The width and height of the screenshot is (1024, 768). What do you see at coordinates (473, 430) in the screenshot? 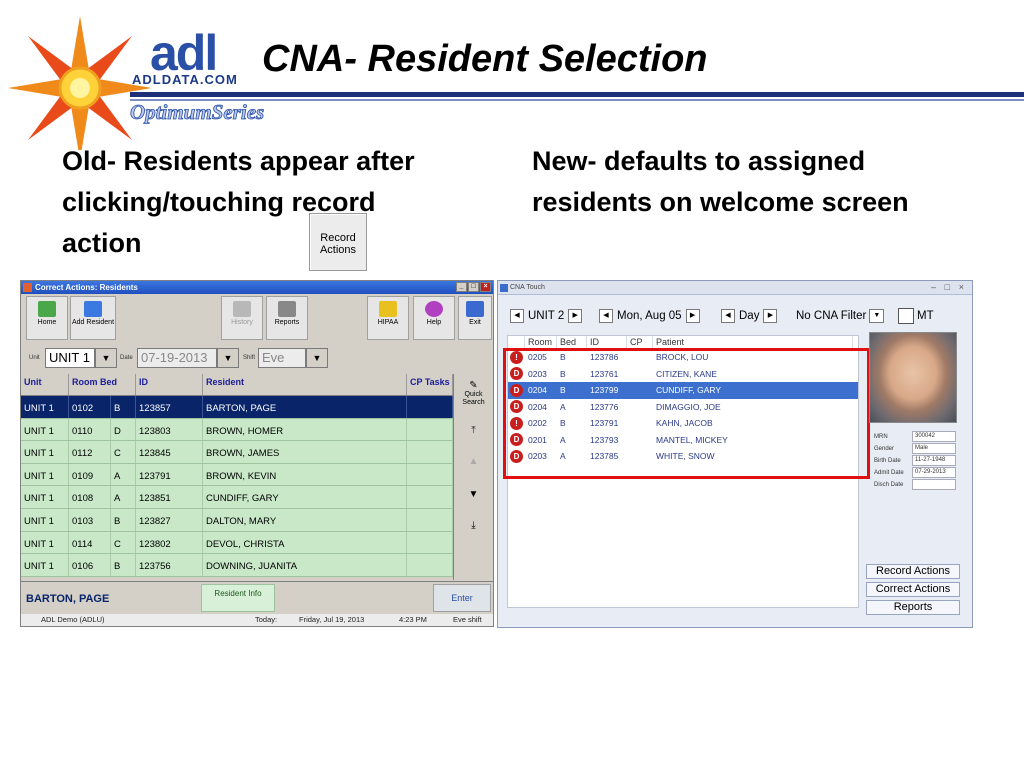
I see `scroll-top-icon: ⤒` at bounding box center [473, 430].